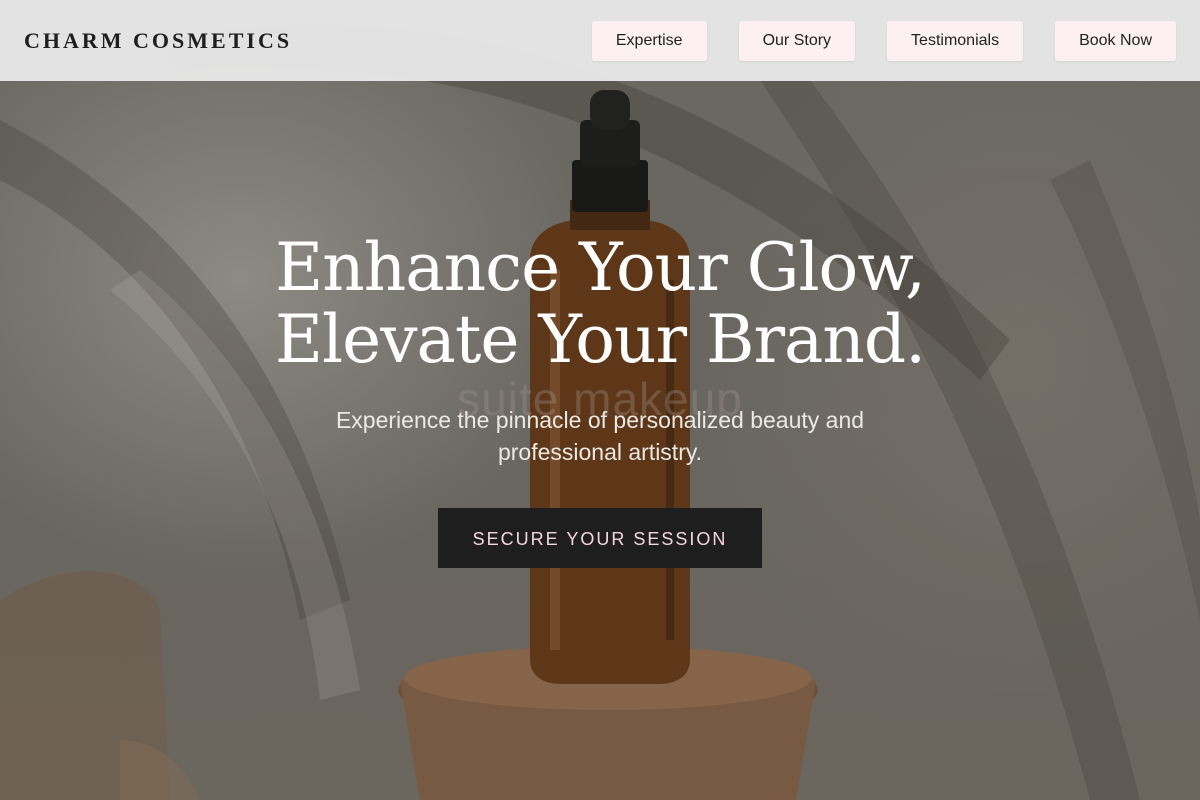 This screenshot has height=800, width=1200. Describe the element at coordinates (600, 267) in the screenshot. I see `hero-headline-line-1: Enhance Your Glow,` at that location.